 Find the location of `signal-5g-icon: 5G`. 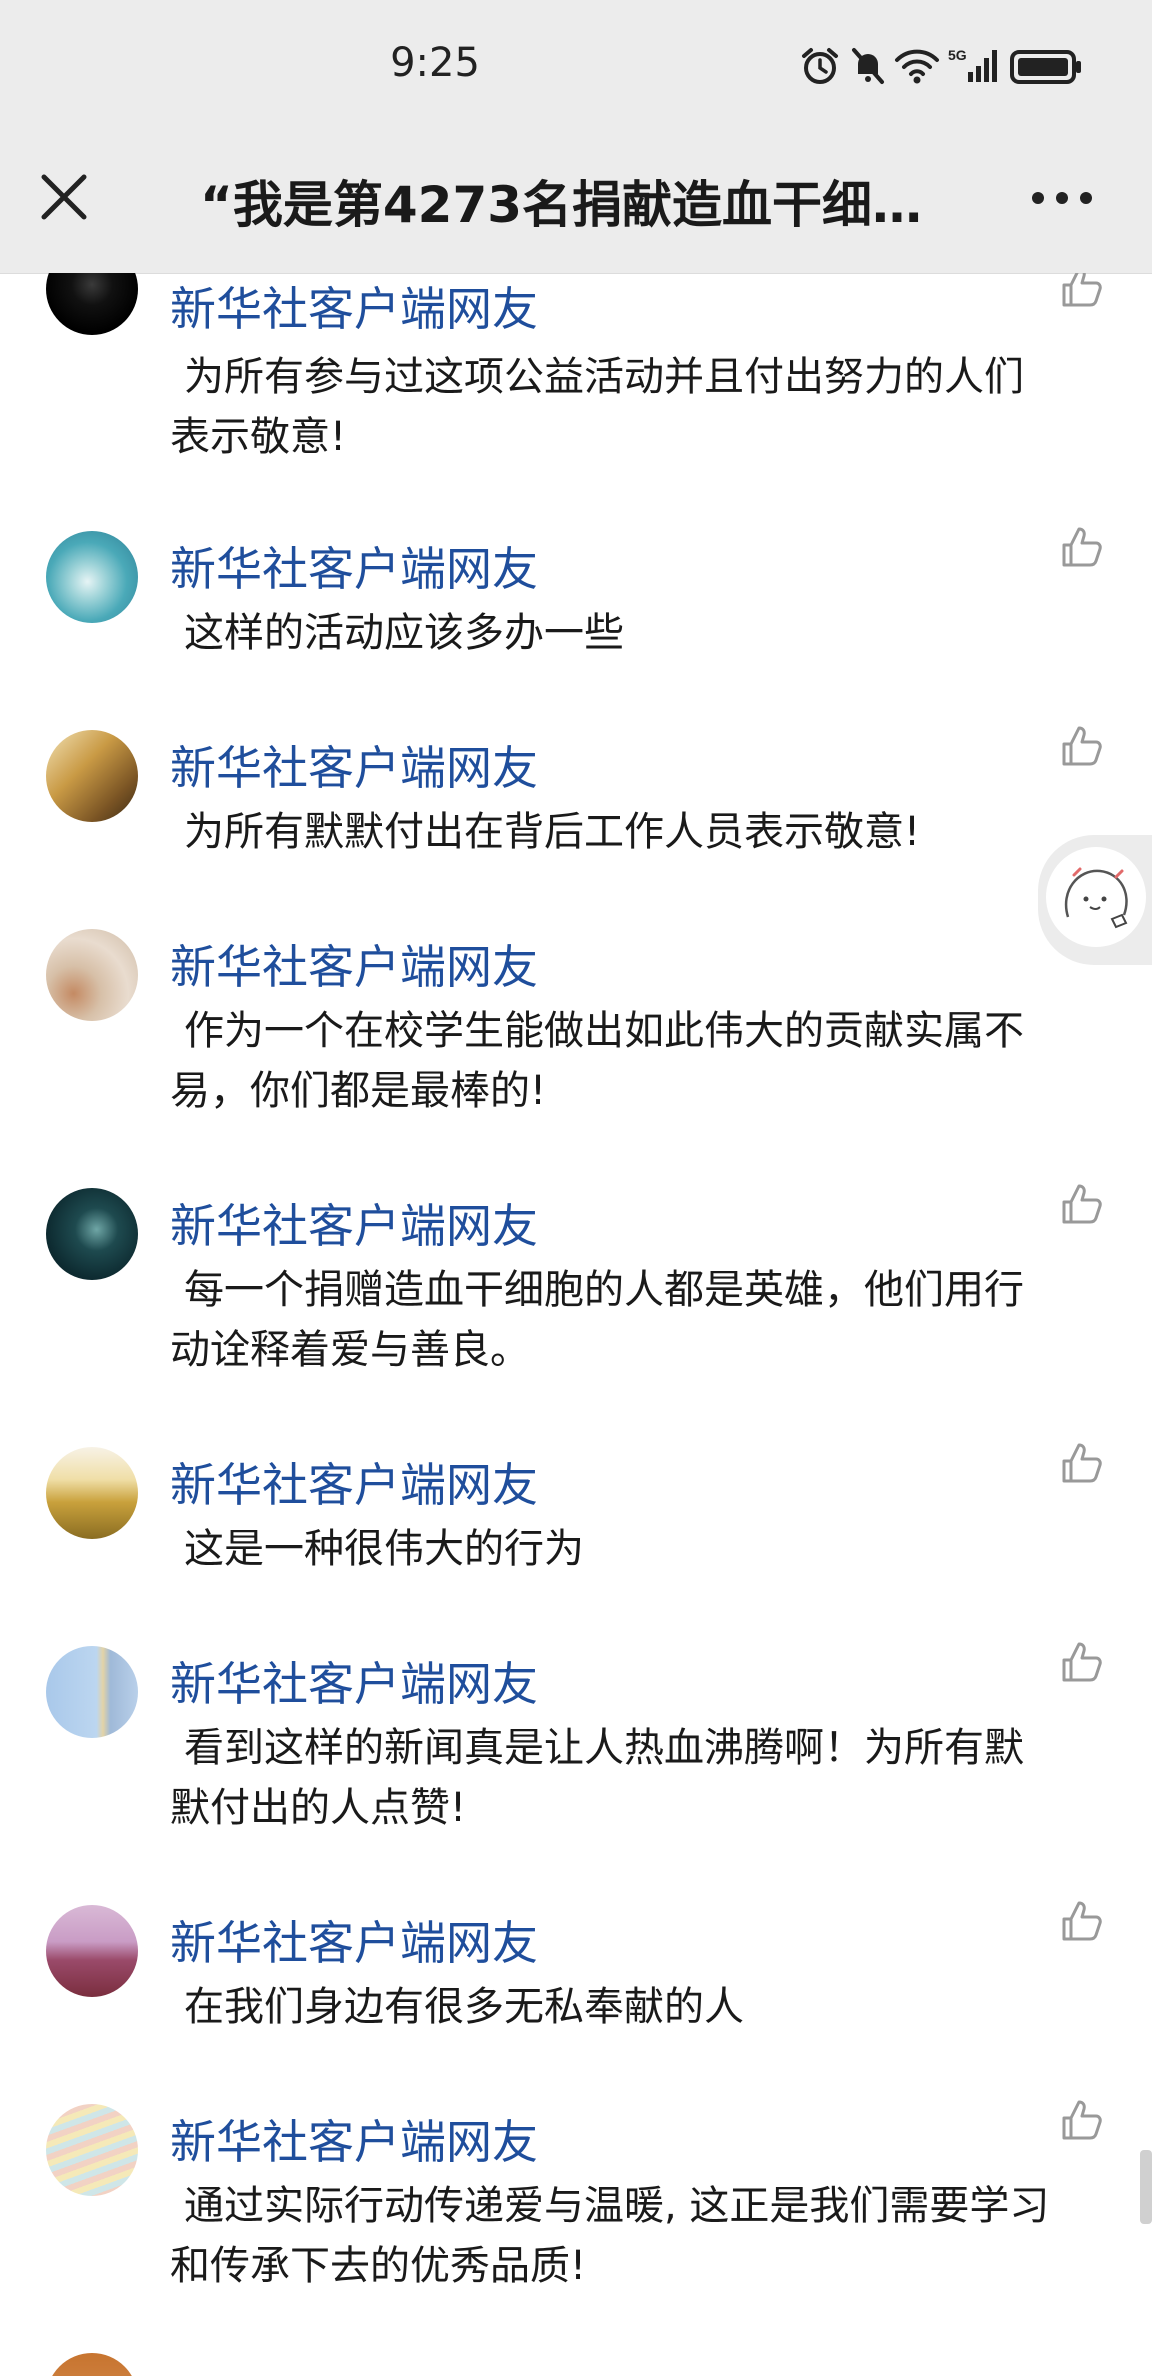

signal-5g-icon: 5G is located at coordinates (972, 64).